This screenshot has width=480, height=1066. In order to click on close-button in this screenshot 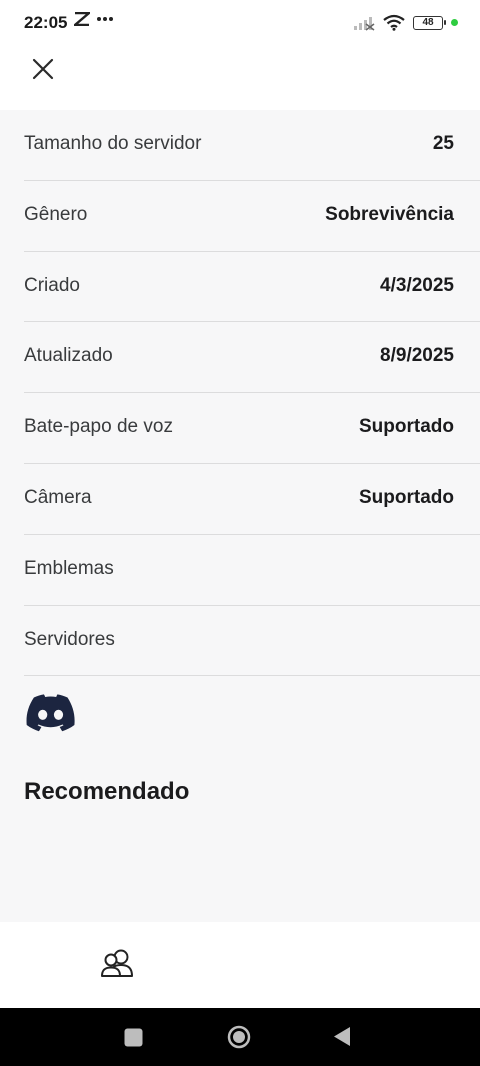, I will do `click(43, 69)`.